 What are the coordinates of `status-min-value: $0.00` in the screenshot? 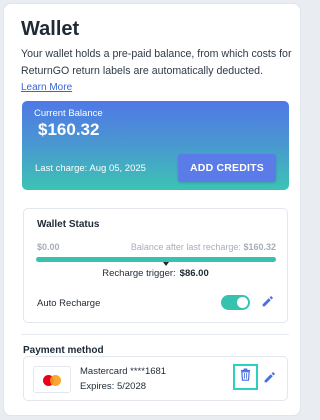 It's located at (48, 247).